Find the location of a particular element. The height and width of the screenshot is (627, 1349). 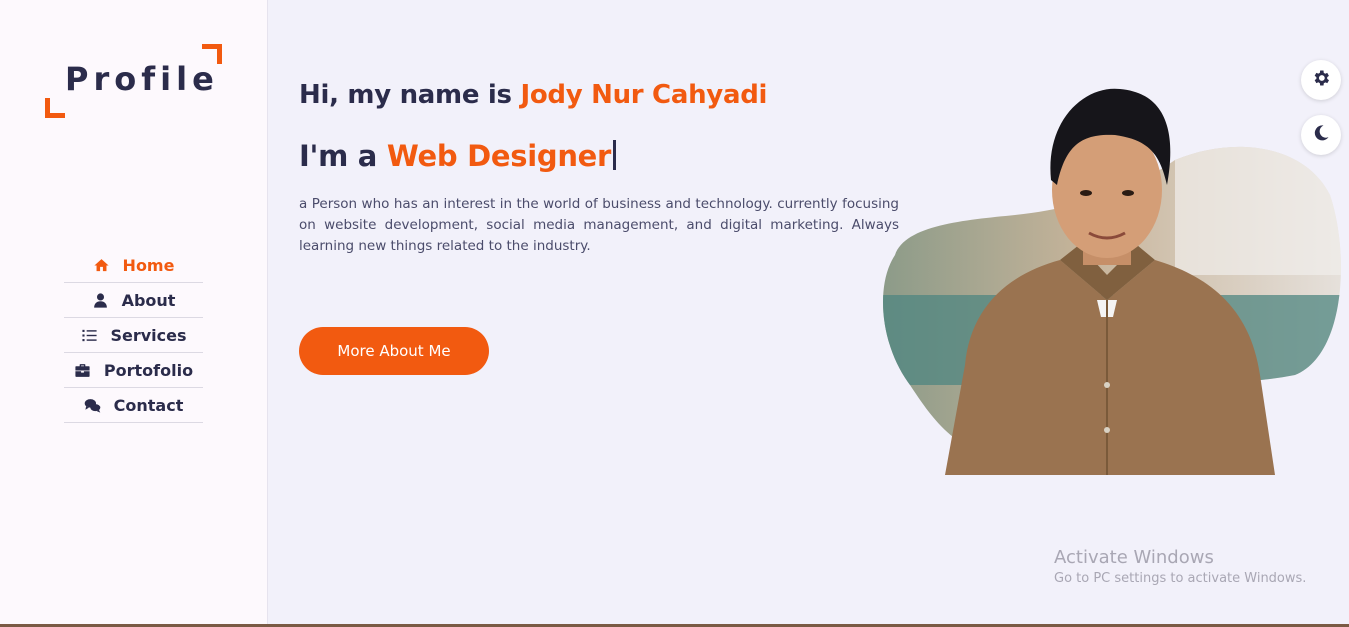

greeting-prefix: Hi, my name is is located at coordinates (410, 95).